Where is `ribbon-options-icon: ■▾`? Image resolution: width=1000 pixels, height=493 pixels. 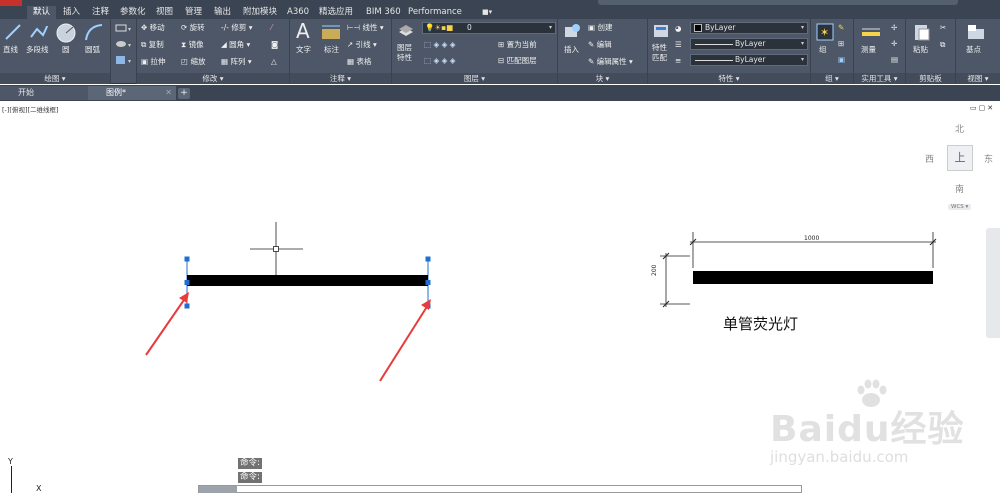 ribbon-options-icon: ■▾ is located at coordinates (487, 12).